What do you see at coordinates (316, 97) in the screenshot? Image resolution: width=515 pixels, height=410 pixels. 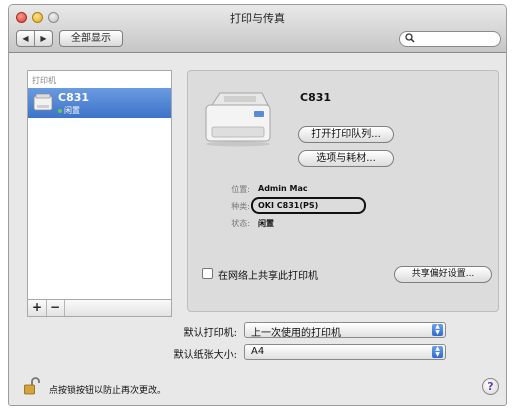 I see `printer-name: C831` at bounding box center [316, 97].